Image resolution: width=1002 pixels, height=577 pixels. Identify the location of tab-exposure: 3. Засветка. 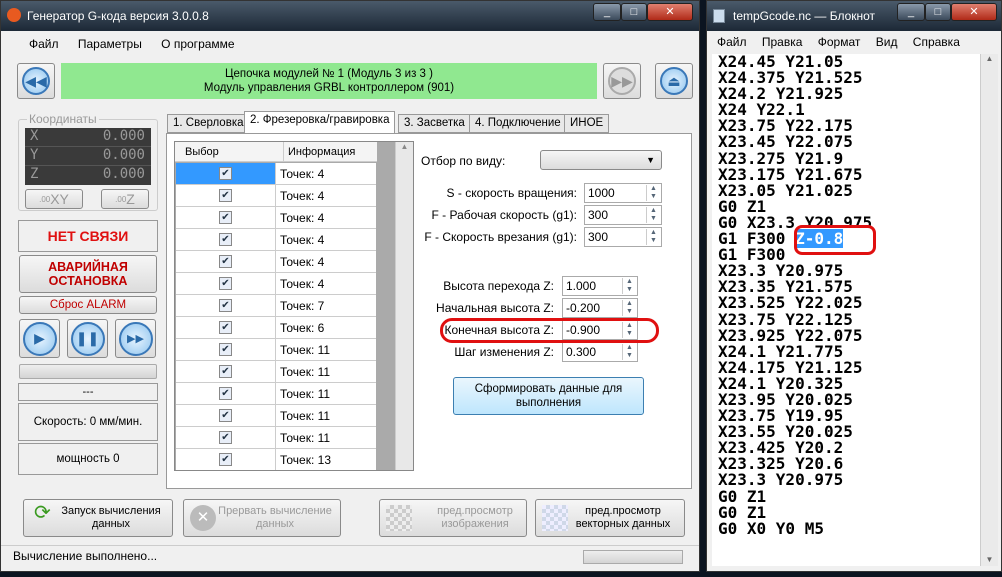
(434, 123).